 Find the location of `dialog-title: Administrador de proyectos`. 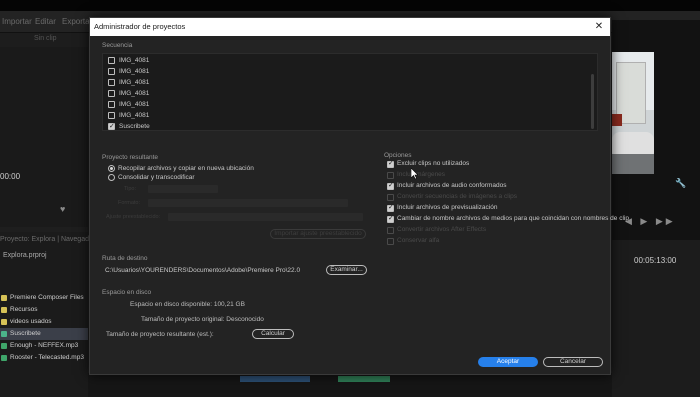

dialog-title: Administrador de proyectos is located at coordinates (140, 26).